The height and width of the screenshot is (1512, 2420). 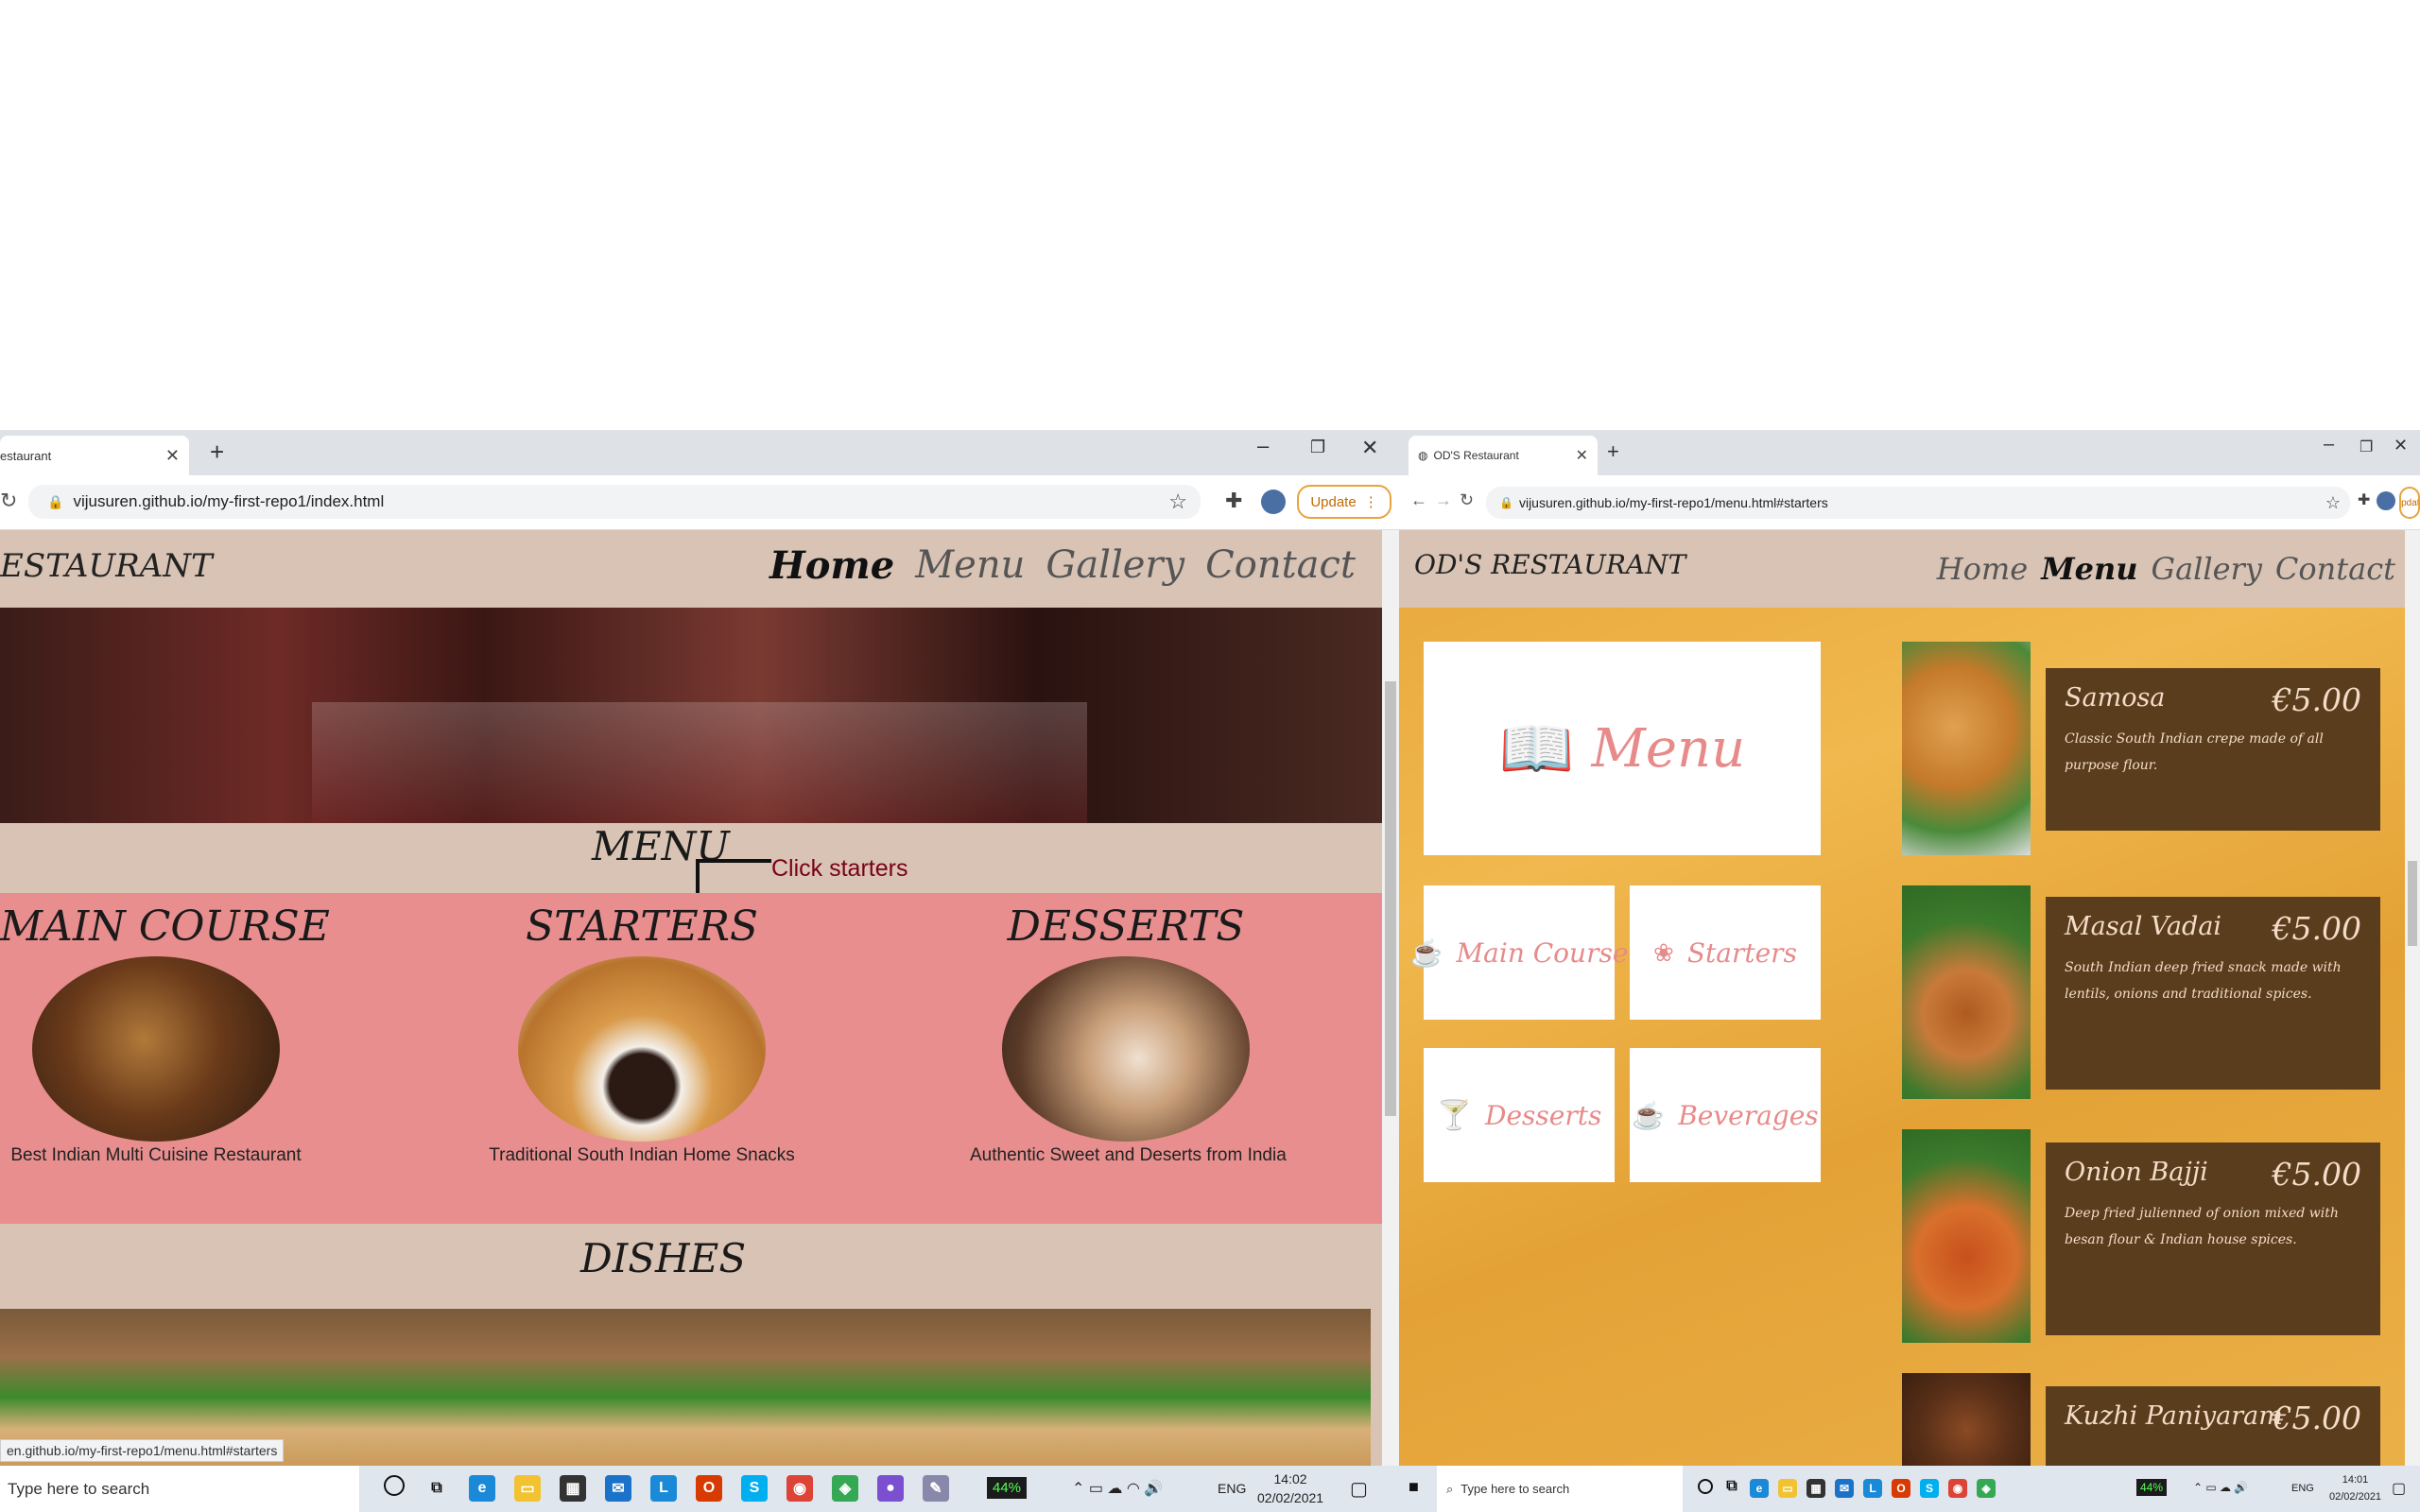 I want to click on category-title: DESSERTS, so click(x=1126, y=926).